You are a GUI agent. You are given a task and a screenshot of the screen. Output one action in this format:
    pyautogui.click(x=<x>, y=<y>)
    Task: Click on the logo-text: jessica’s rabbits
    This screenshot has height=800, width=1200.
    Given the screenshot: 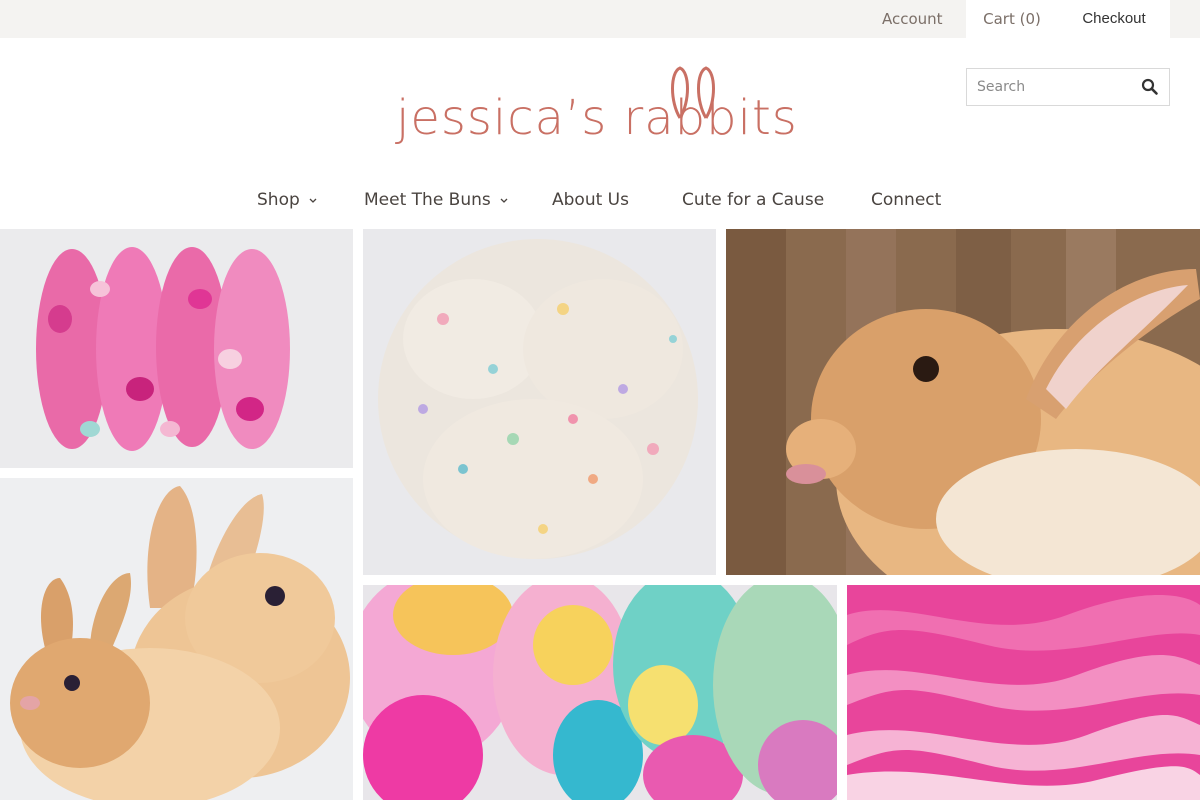 What is the action you would take?
    pyautogui.click(x=597, y=118)
    